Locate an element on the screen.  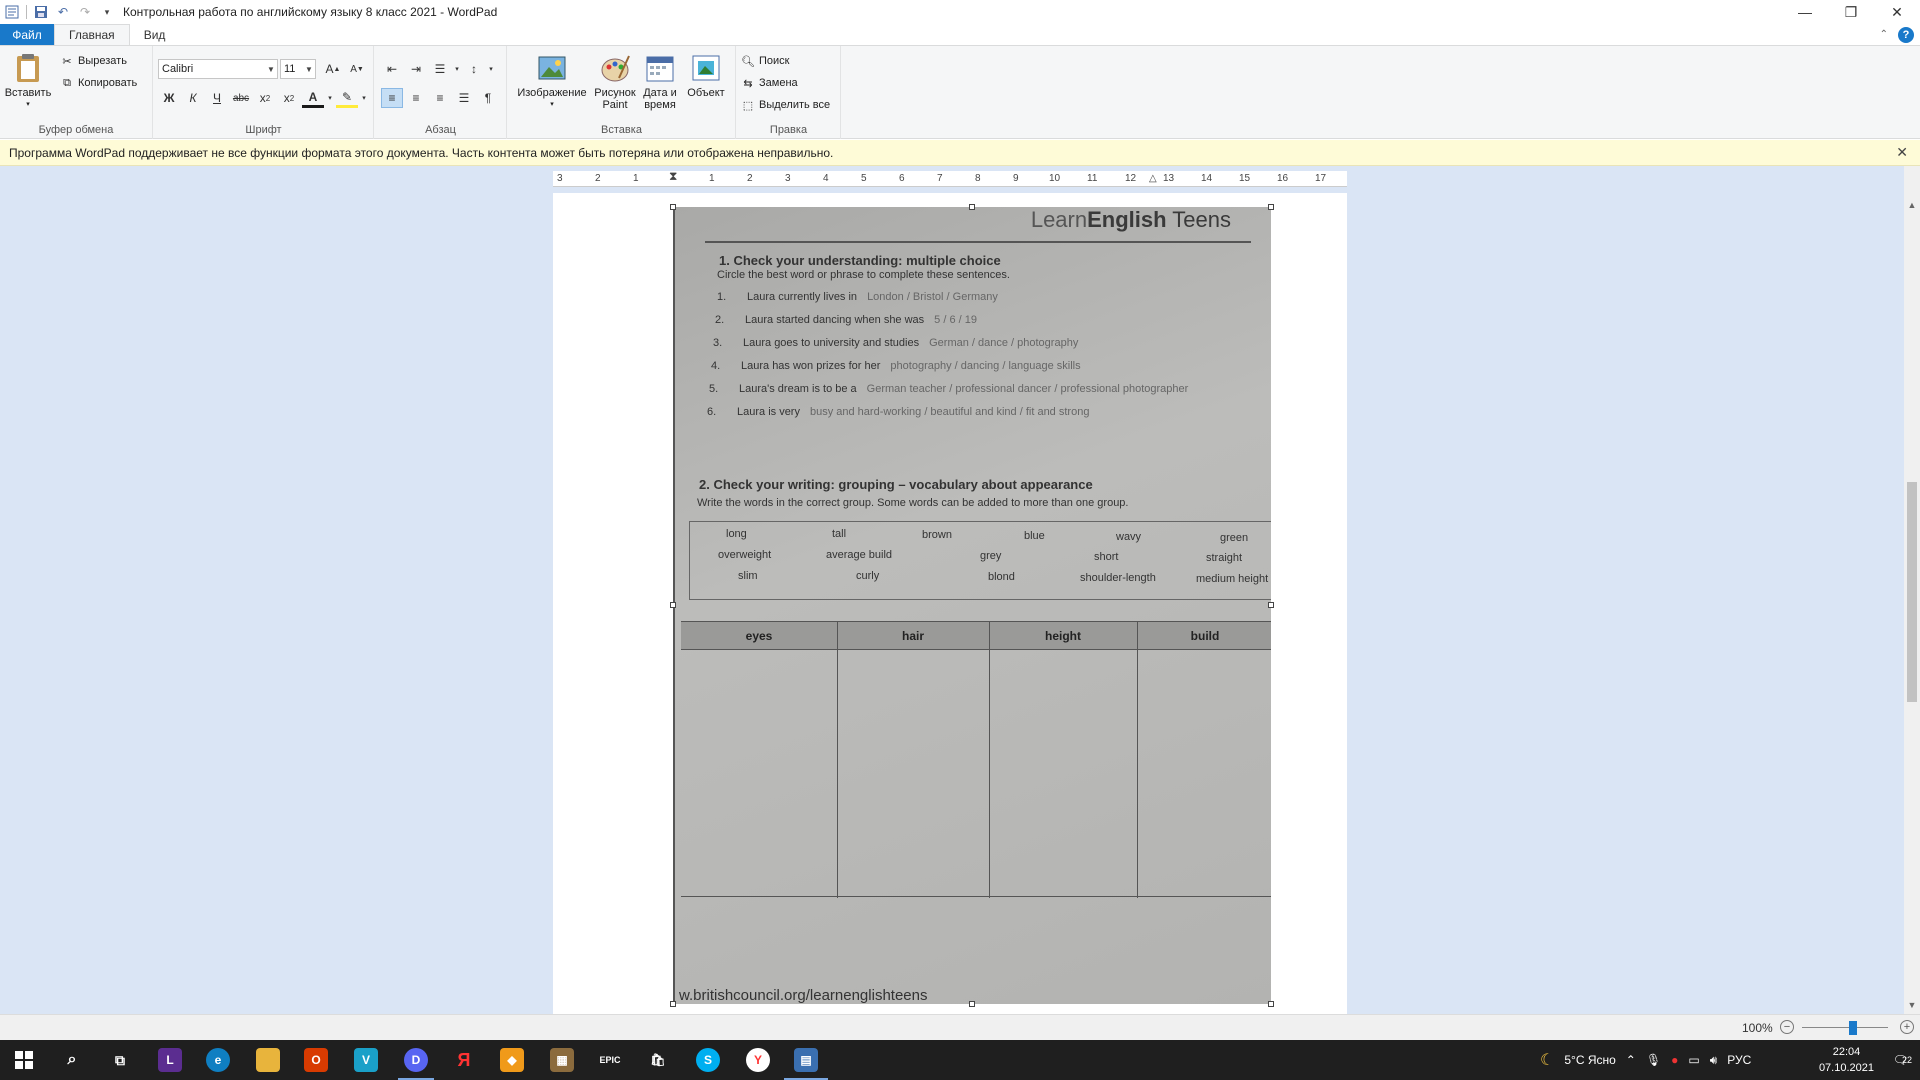
app-icon: L is located at coordinates (170, 1060).